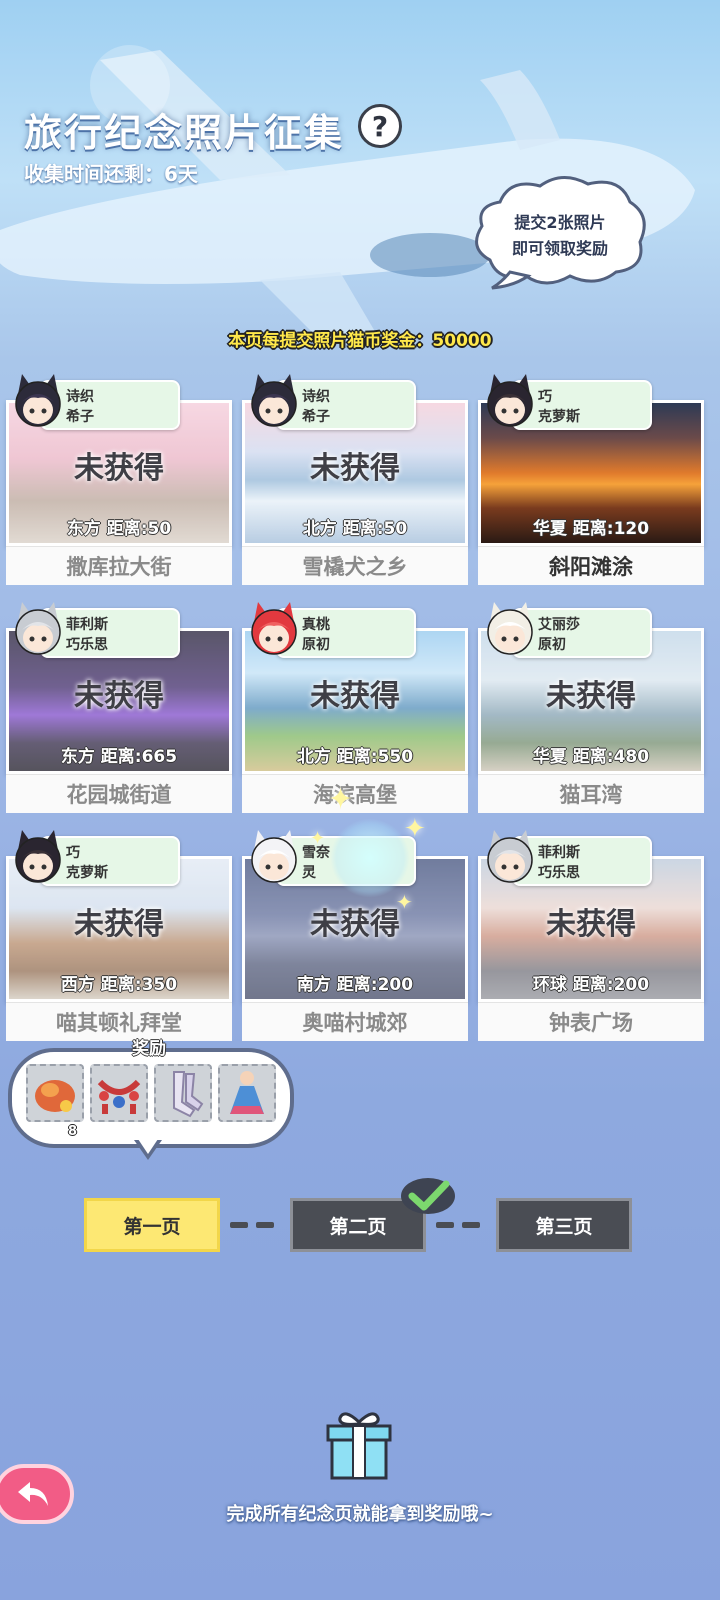 The width and height of the screenshot is (720, 1600). Describe the element at coordinates (309, 873) in the screenshot. I see `character-name-line2: 灵` at that location.